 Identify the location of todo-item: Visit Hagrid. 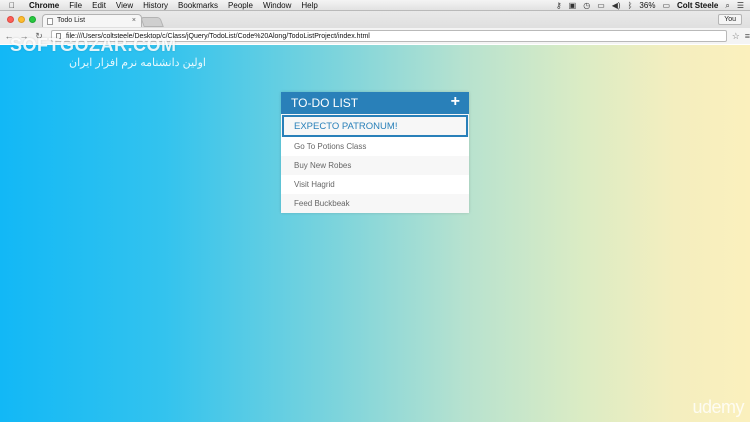
(375, 184).